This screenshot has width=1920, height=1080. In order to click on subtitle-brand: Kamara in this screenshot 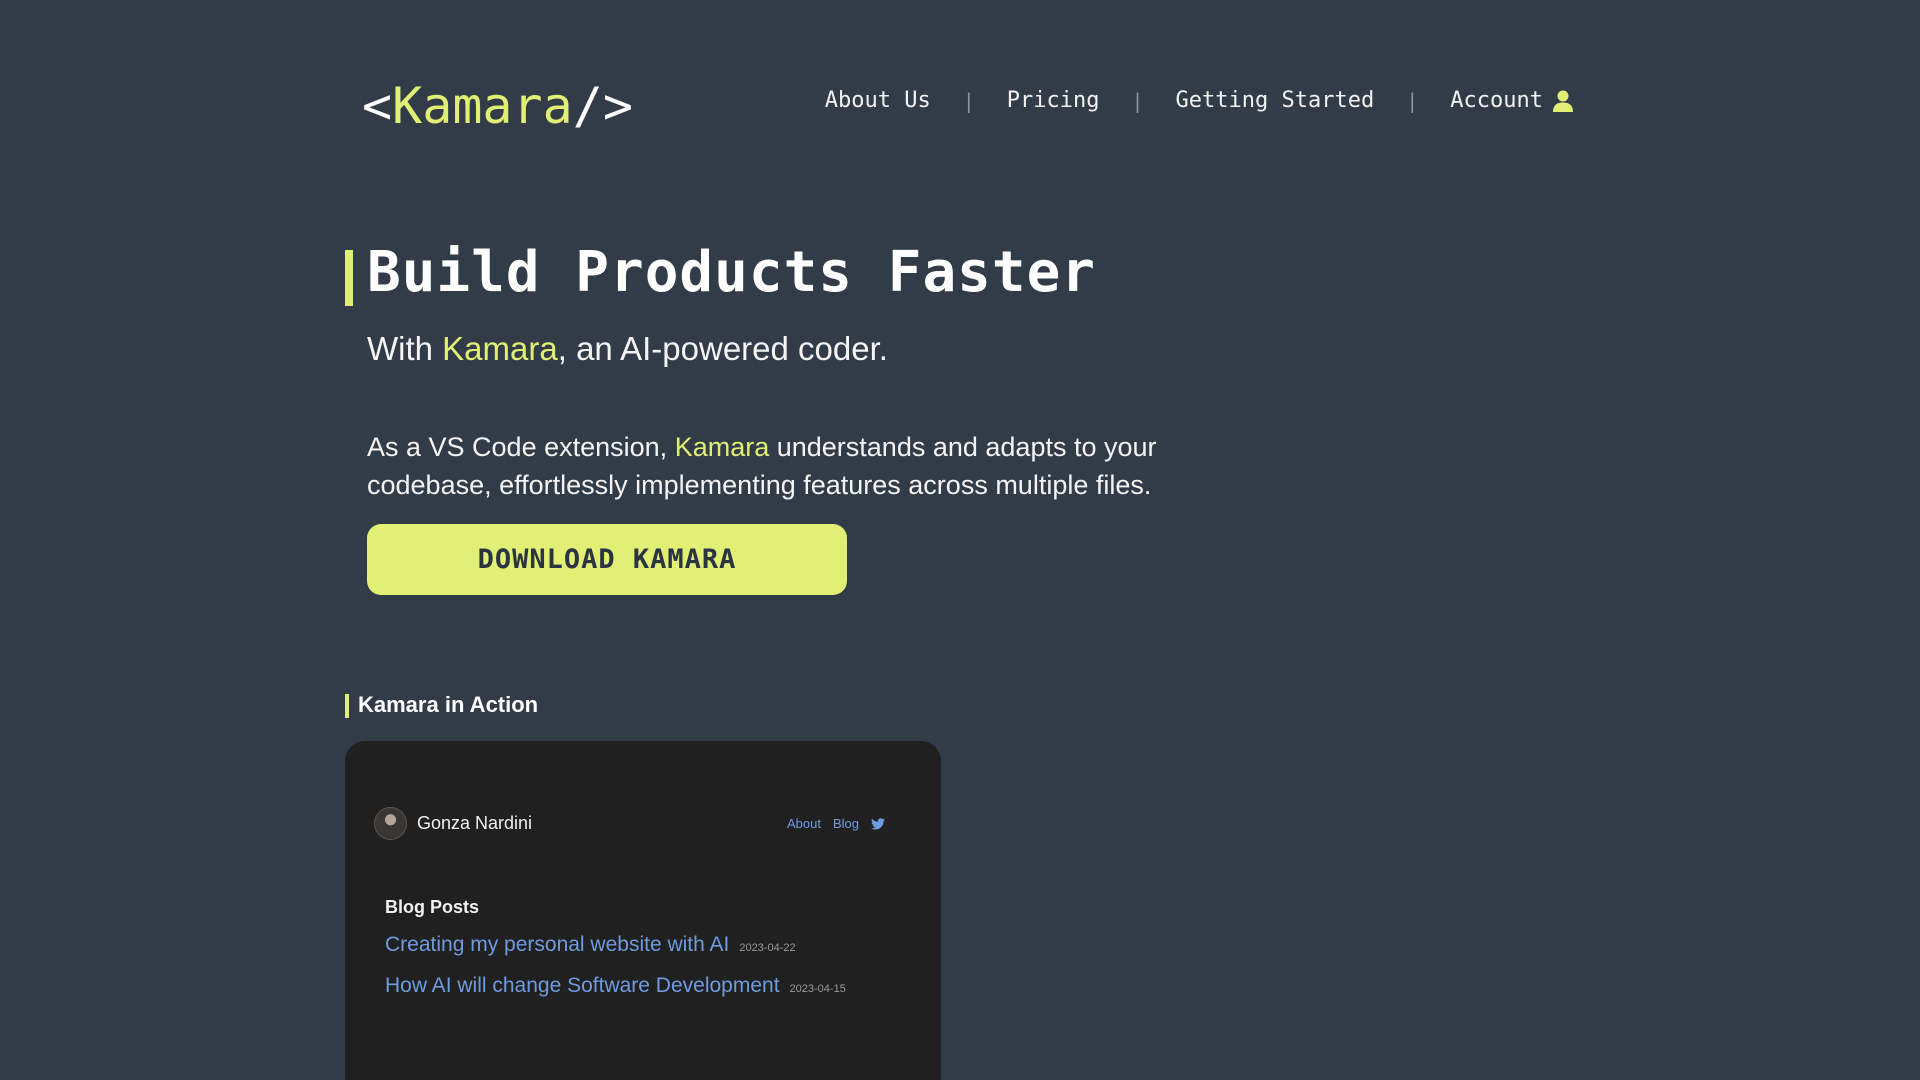, I will do `click(500, 348)`.